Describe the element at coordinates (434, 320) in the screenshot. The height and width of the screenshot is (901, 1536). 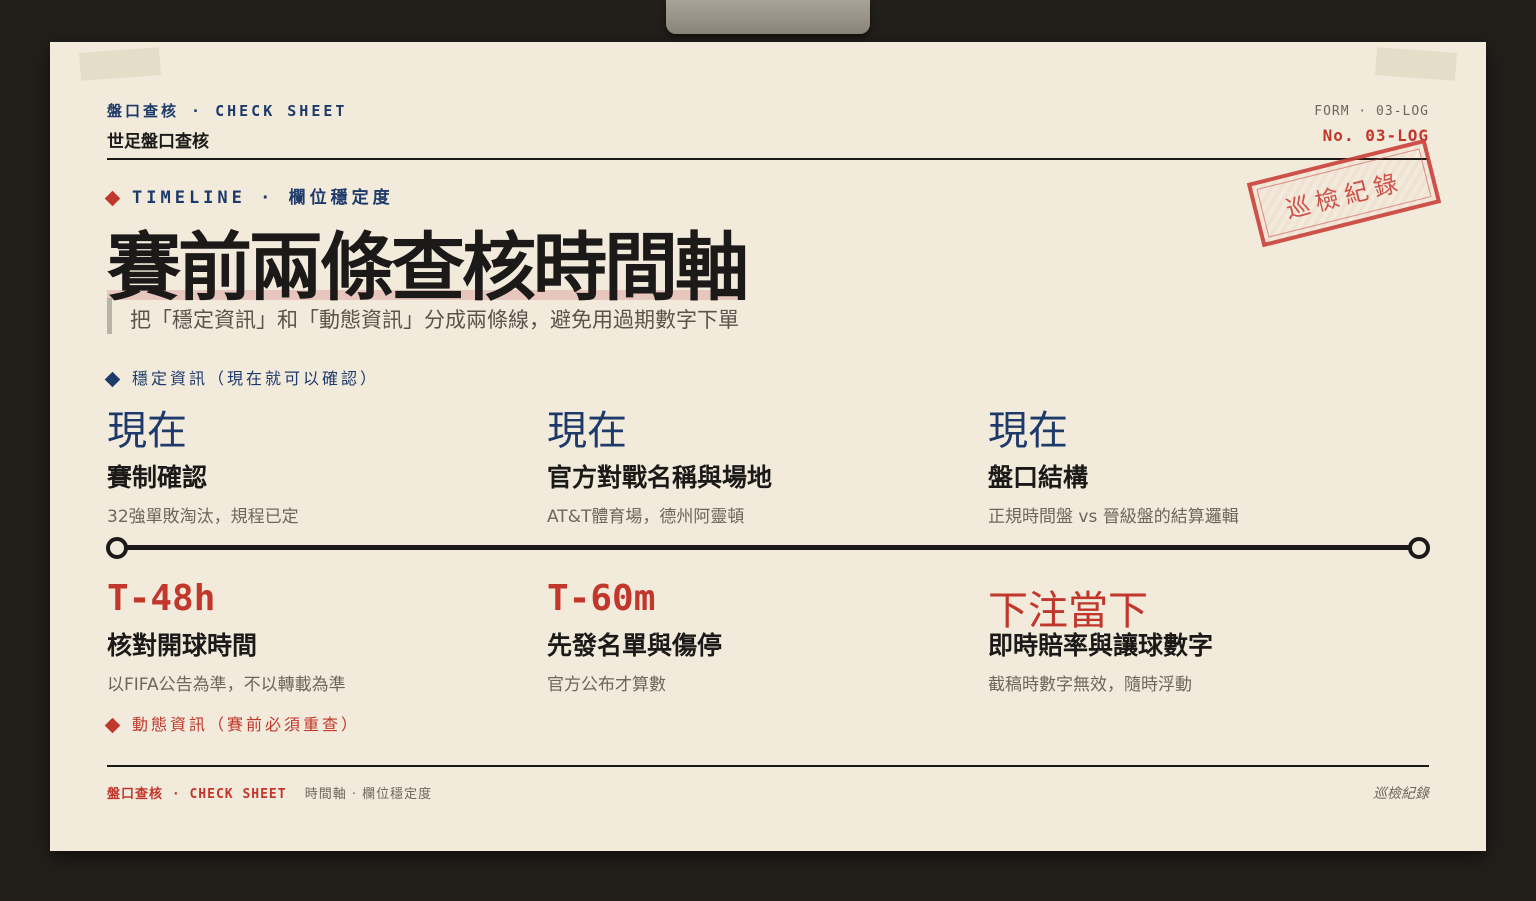
I see `page-subtitle: 把「穩定資訊」和「動態資訊」分成兩條線，避免用過期數字下單` at that location.